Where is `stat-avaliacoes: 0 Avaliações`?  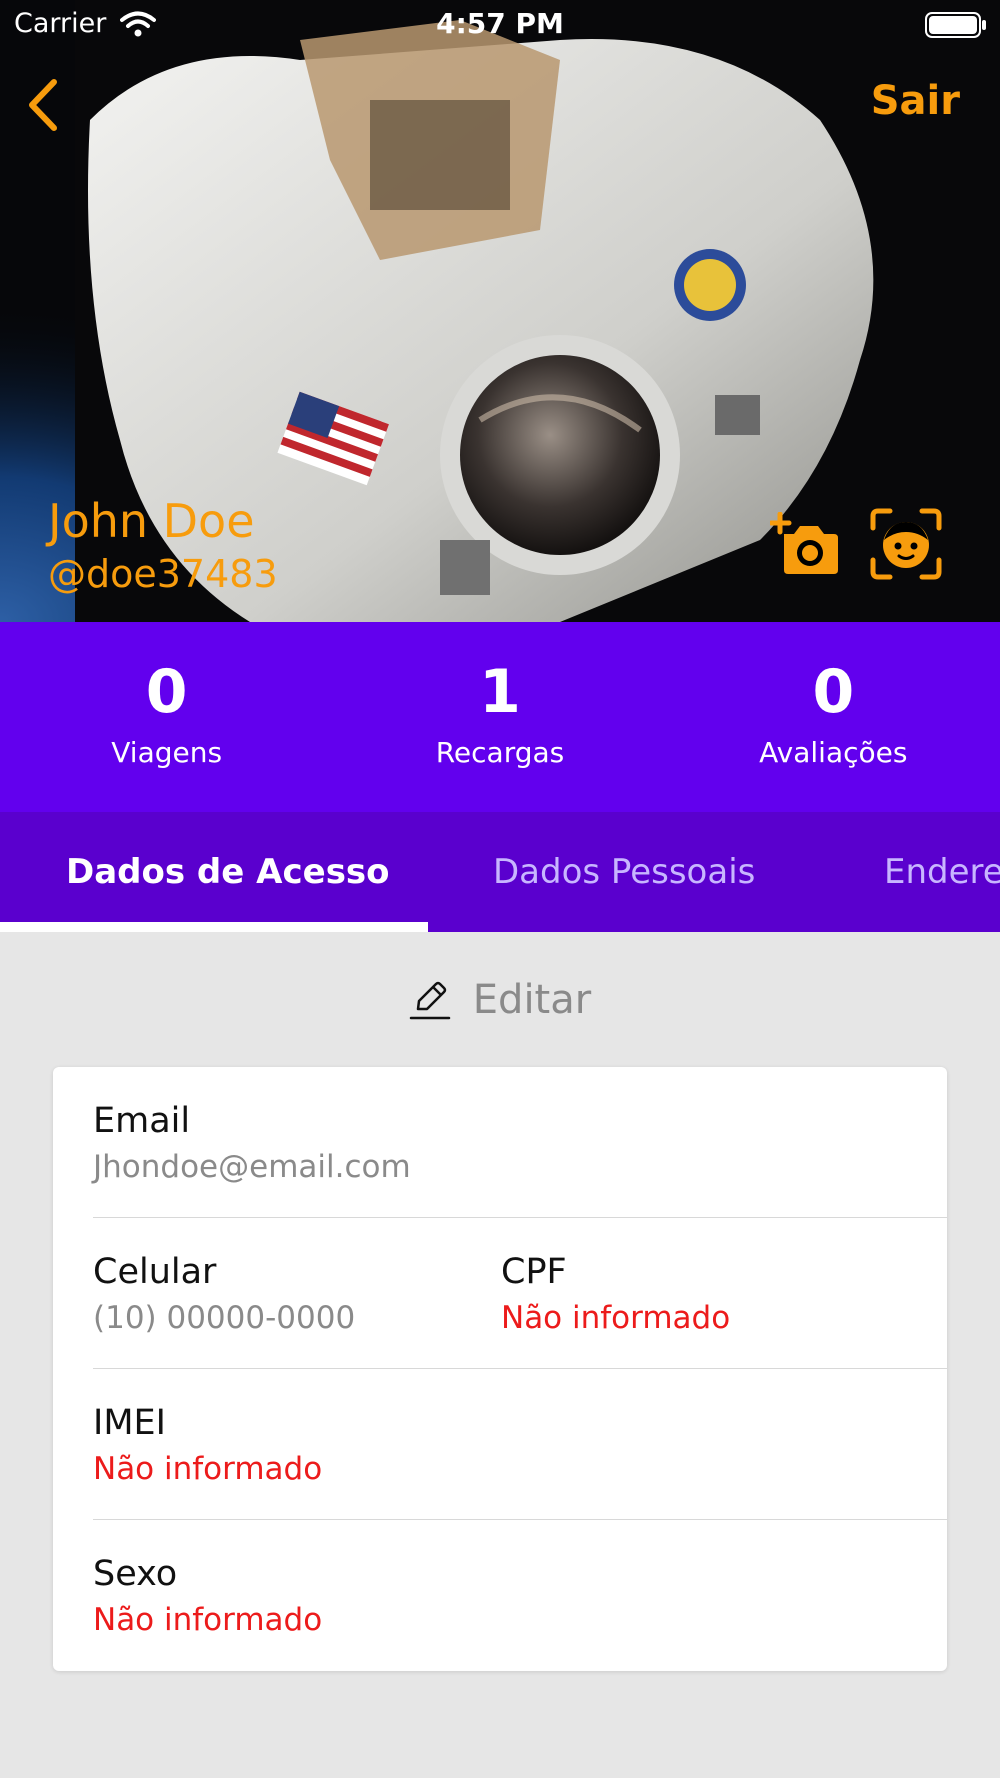 stat-avaliacoes: 0 Avaliações is located at coordinates (833, 717).